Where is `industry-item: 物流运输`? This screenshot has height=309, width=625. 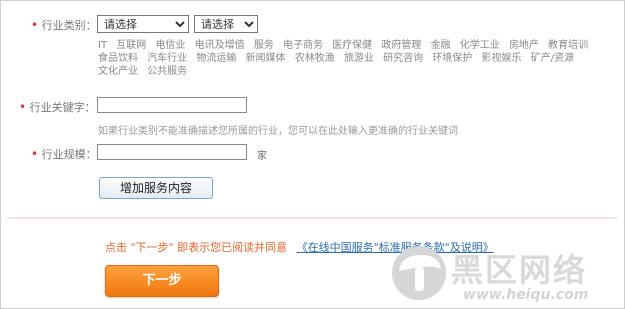
industry-item: 物流运输 is located at coordinates (216, 58).